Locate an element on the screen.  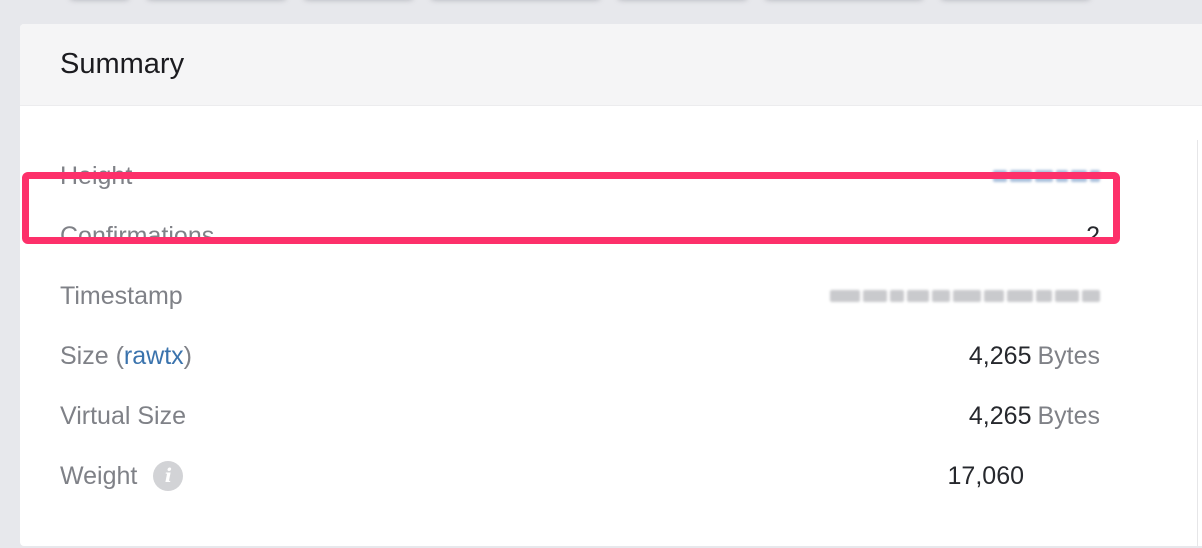
rawtx-link: rawtx is located at coordinates (154, 356).